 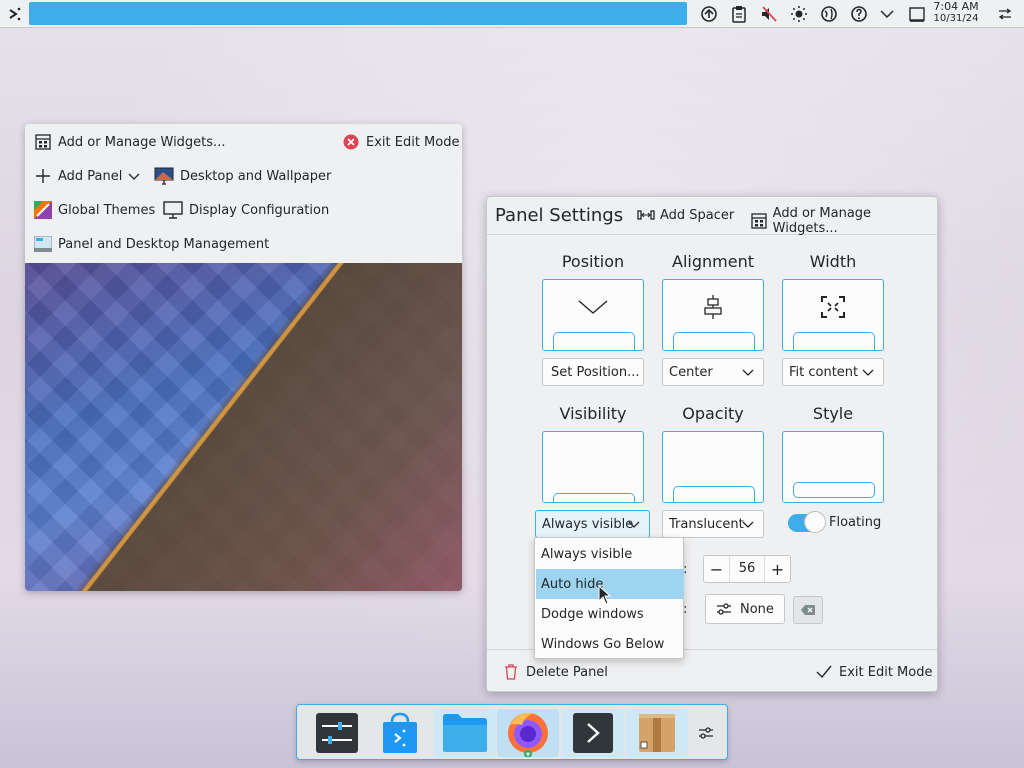 I want to click on shortcut-button: None, so click(x=745, y=609).